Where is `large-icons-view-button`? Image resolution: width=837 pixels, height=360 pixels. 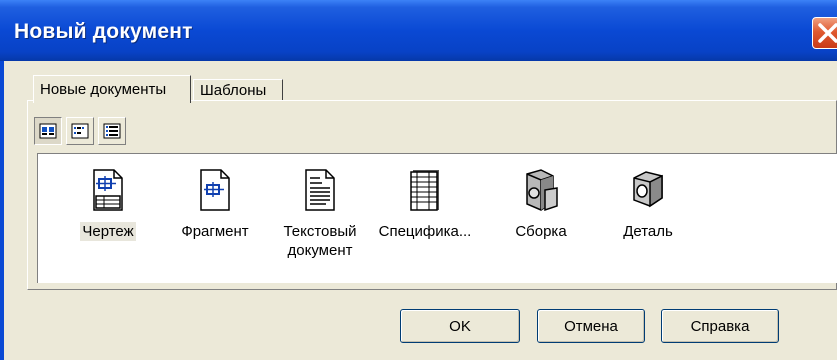
large-icons-view-button is located at coordinates (48, 131).